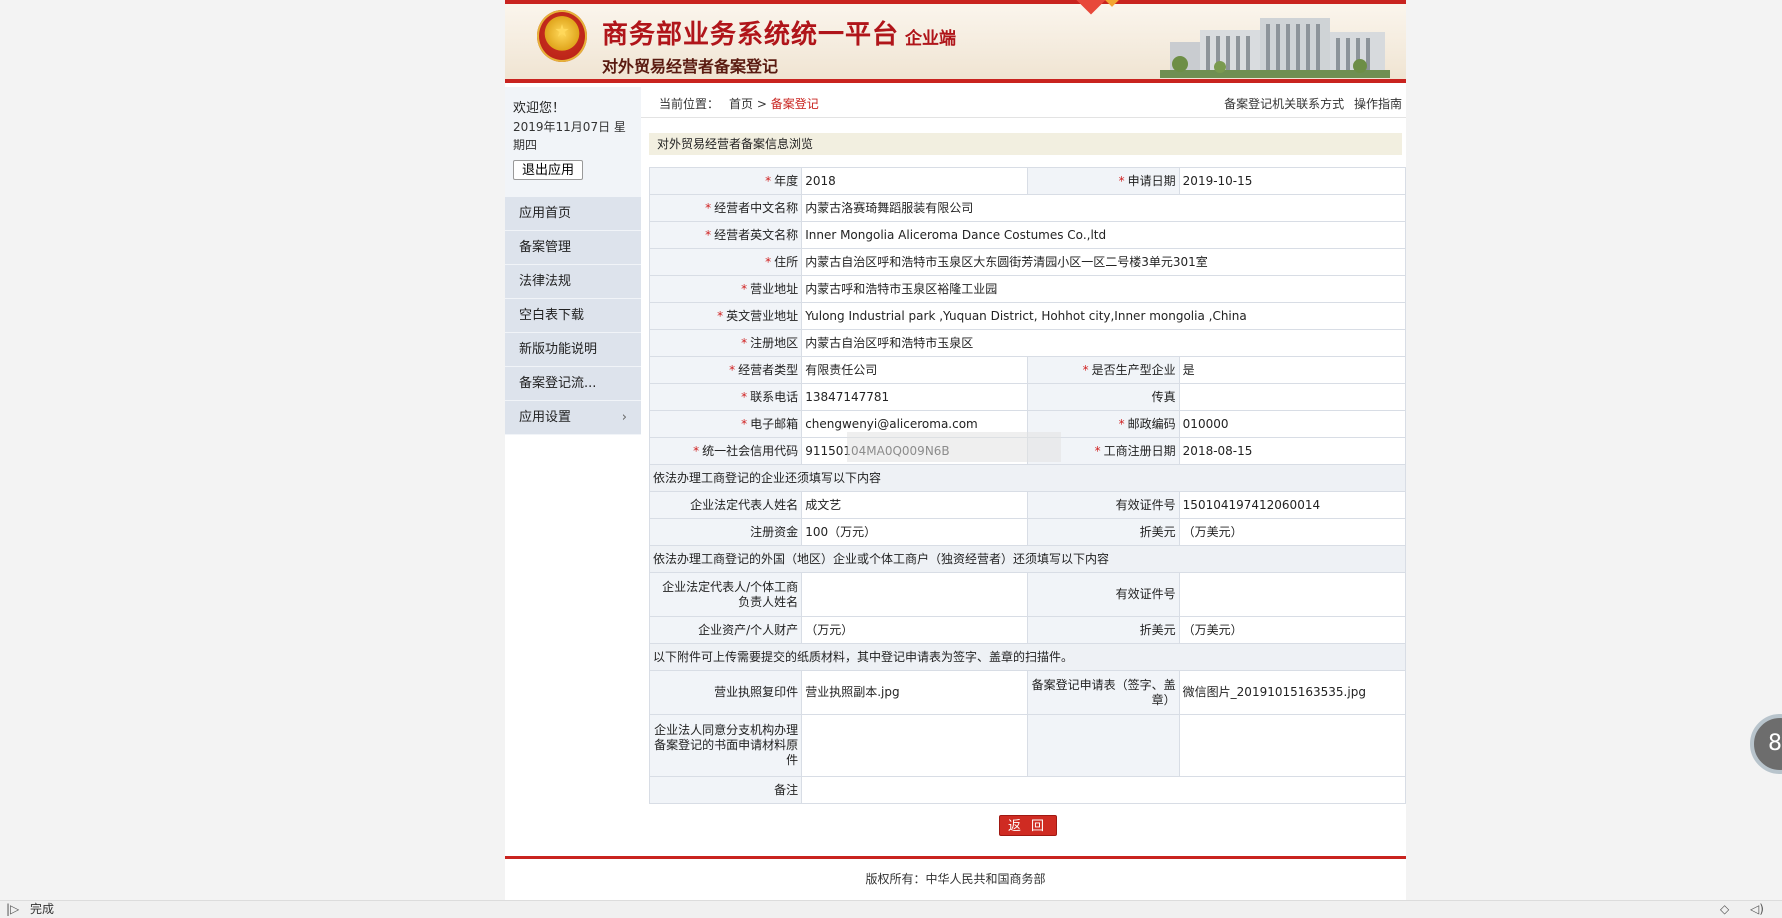 This screenshot has width=1782, height=918. I want to click on field-label: 备注, so click(725, 790).